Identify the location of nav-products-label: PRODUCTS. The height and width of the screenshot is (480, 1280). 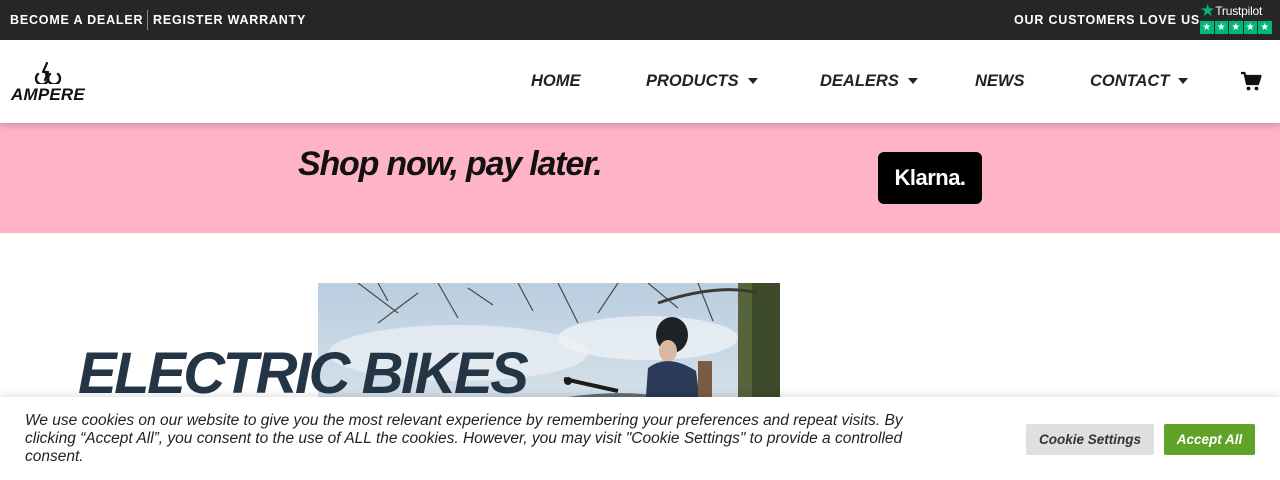
(692, 81).